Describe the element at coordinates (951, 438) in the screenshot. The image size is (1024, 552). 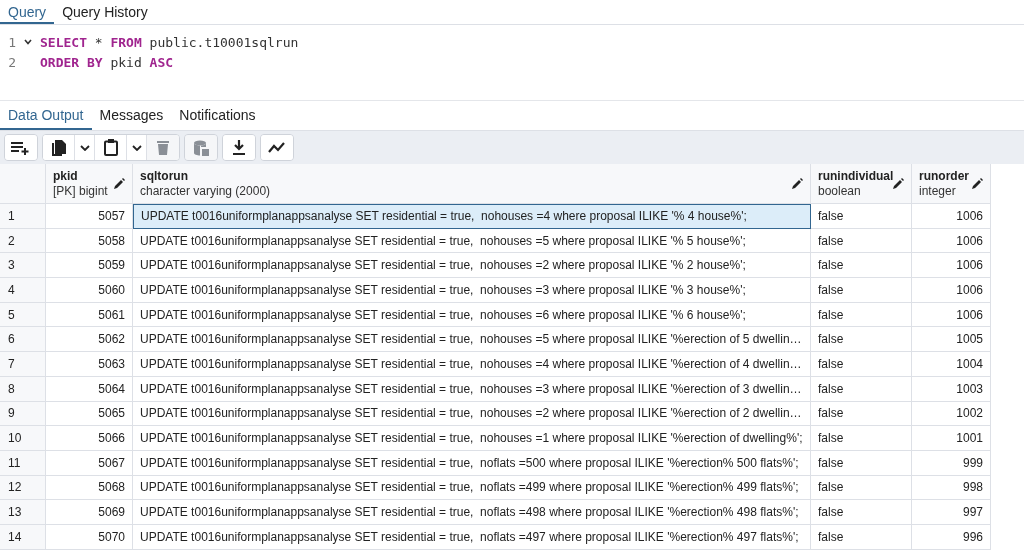
I see `table-cell: 1001` at that location.